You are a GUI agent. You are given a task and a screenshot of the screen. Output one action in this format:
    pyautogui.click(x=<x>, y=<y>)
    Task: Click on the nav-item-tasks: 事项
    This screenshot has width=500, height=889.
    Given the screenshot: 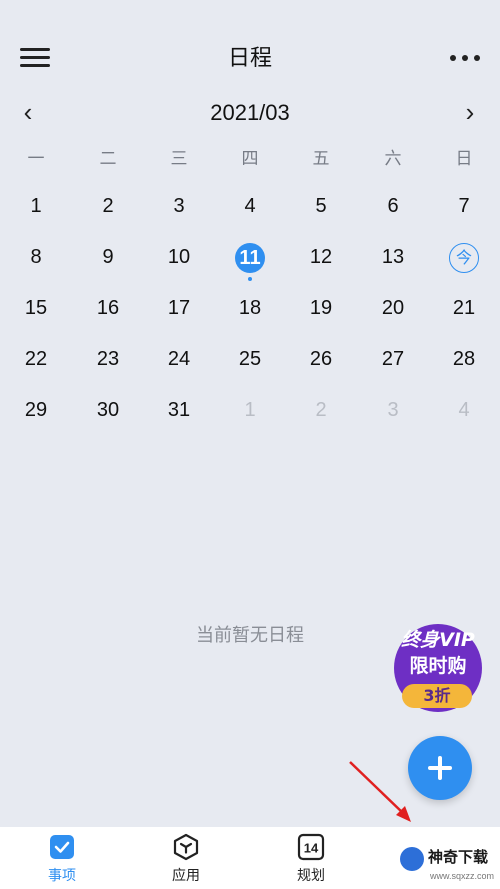 What is the action you would take?
    pyautogui.click(x=62, y=859)
    